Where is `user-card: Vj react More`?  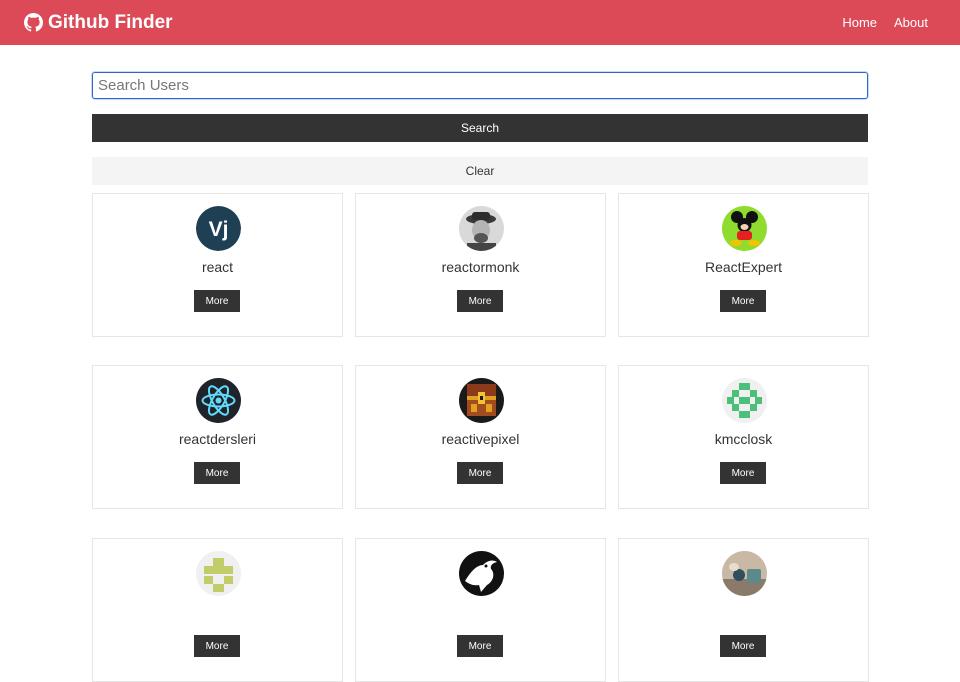
user-card: Vj react More is located at coordinates (217, 265).